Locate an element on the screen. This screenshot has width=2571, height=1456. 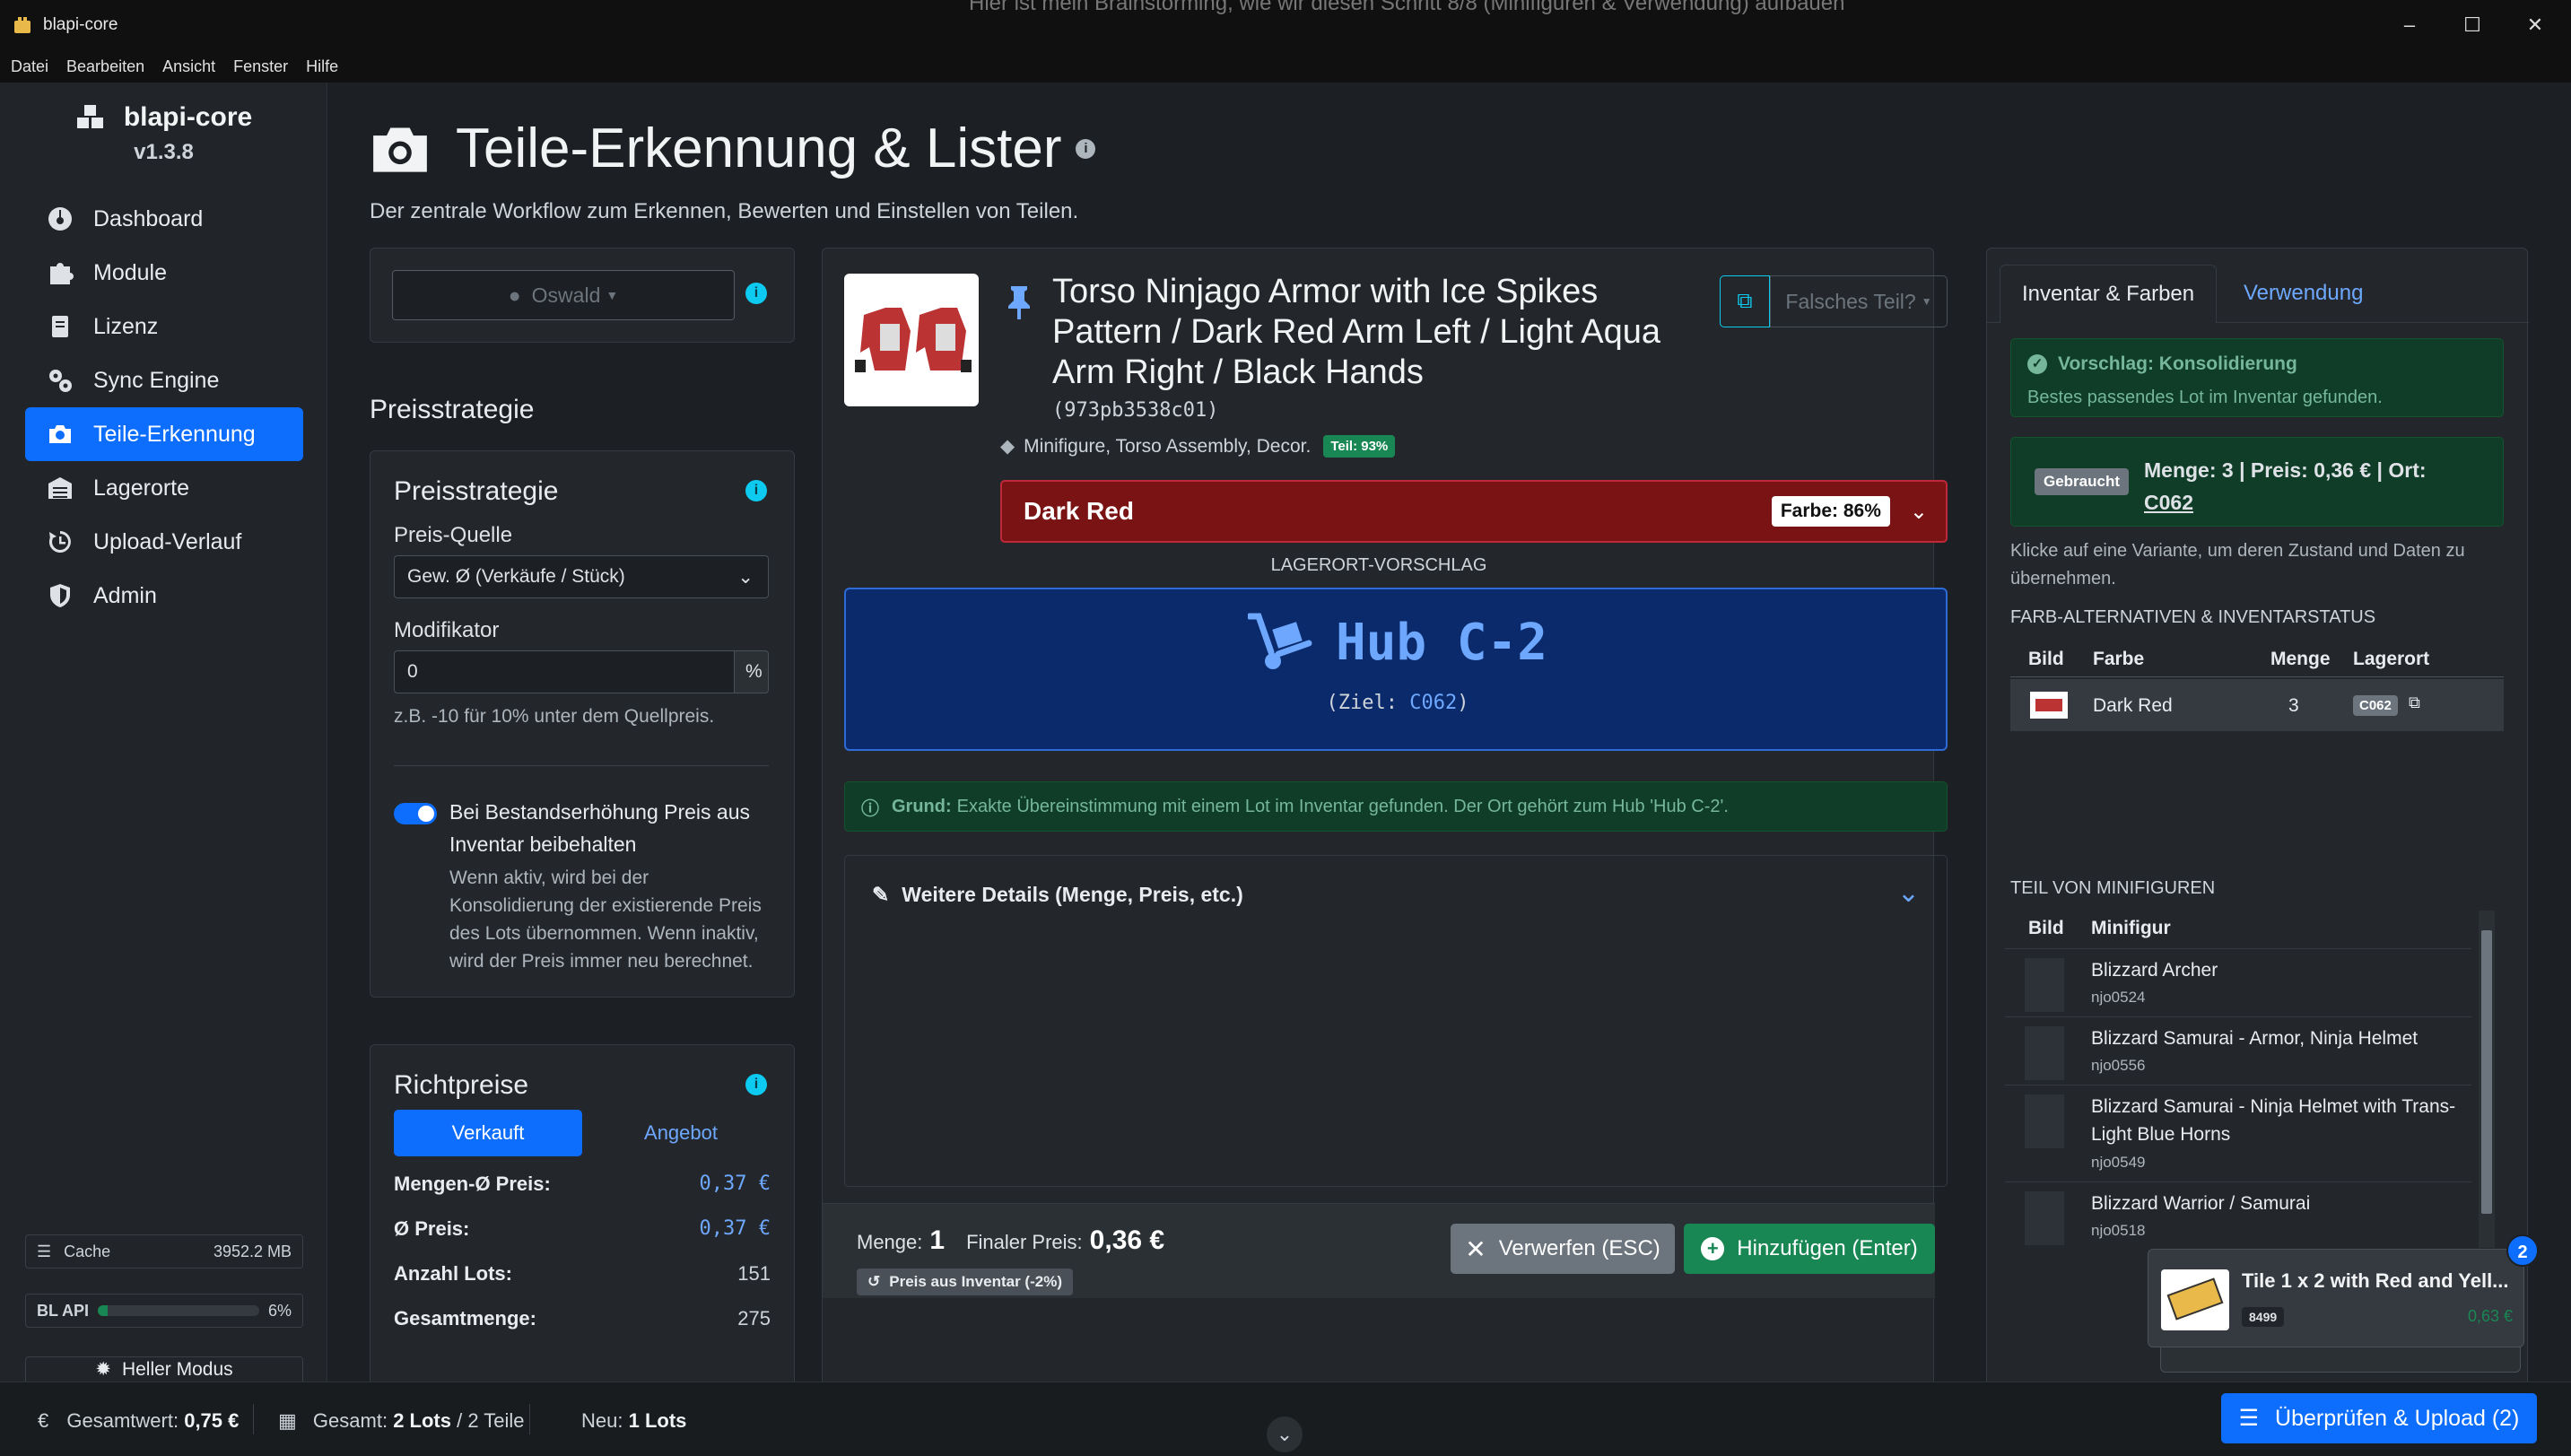
sidebar-item-sync-engine: Sync Engine is located at coordinates (164, 380).